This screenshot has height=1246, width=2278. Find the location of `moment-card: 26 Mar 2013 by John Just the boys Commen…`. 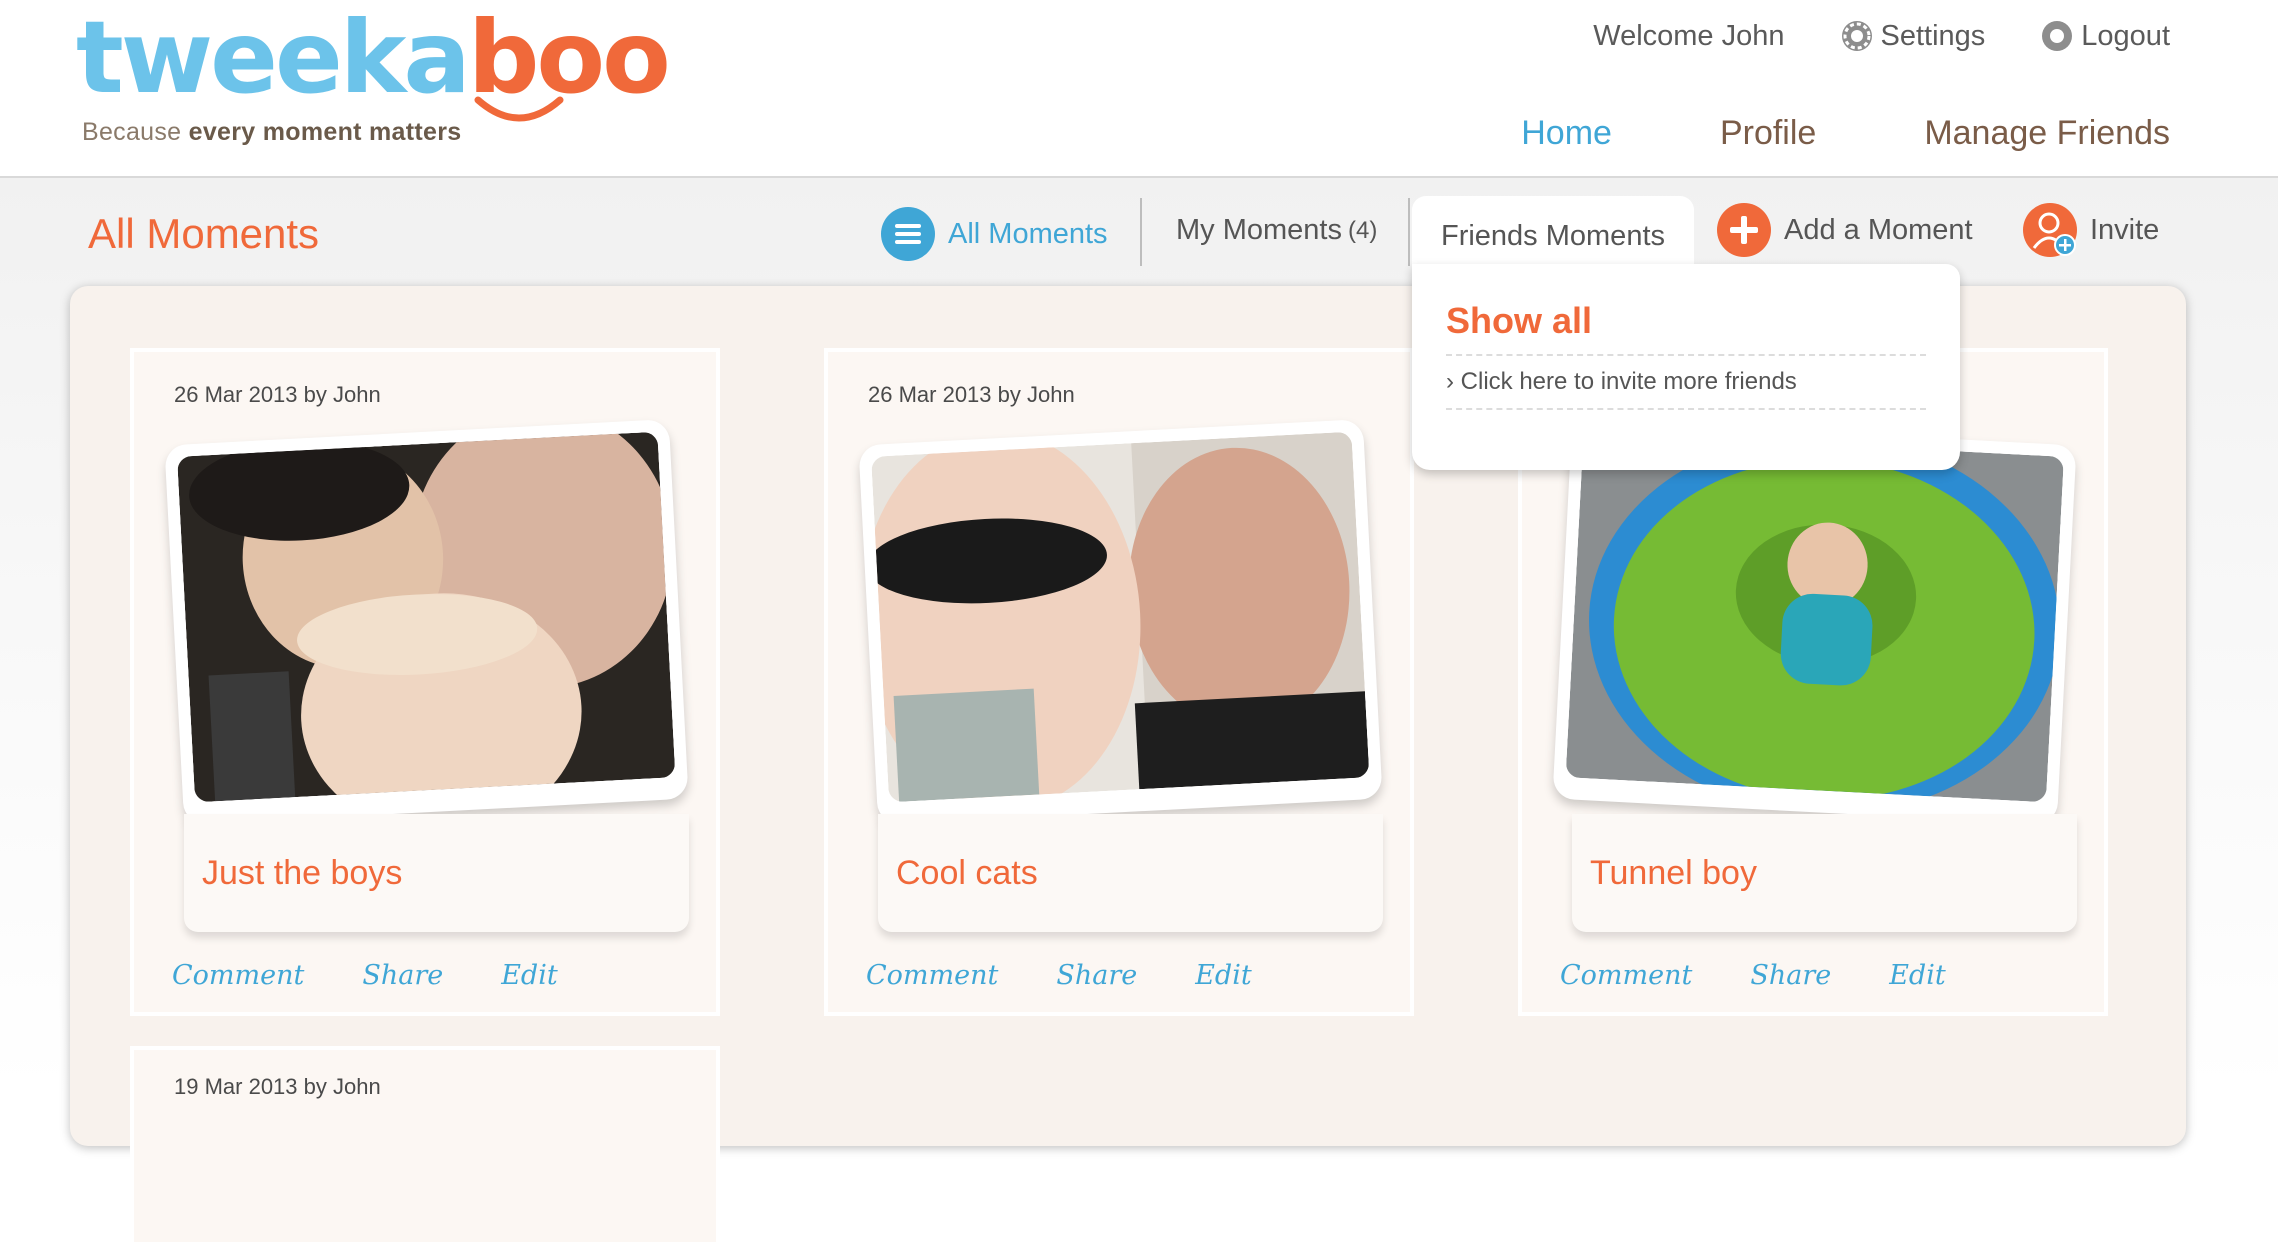

moment-card: 26 Mar 2013 by John Just the boys Commen… is located at coordinates (425, 682).